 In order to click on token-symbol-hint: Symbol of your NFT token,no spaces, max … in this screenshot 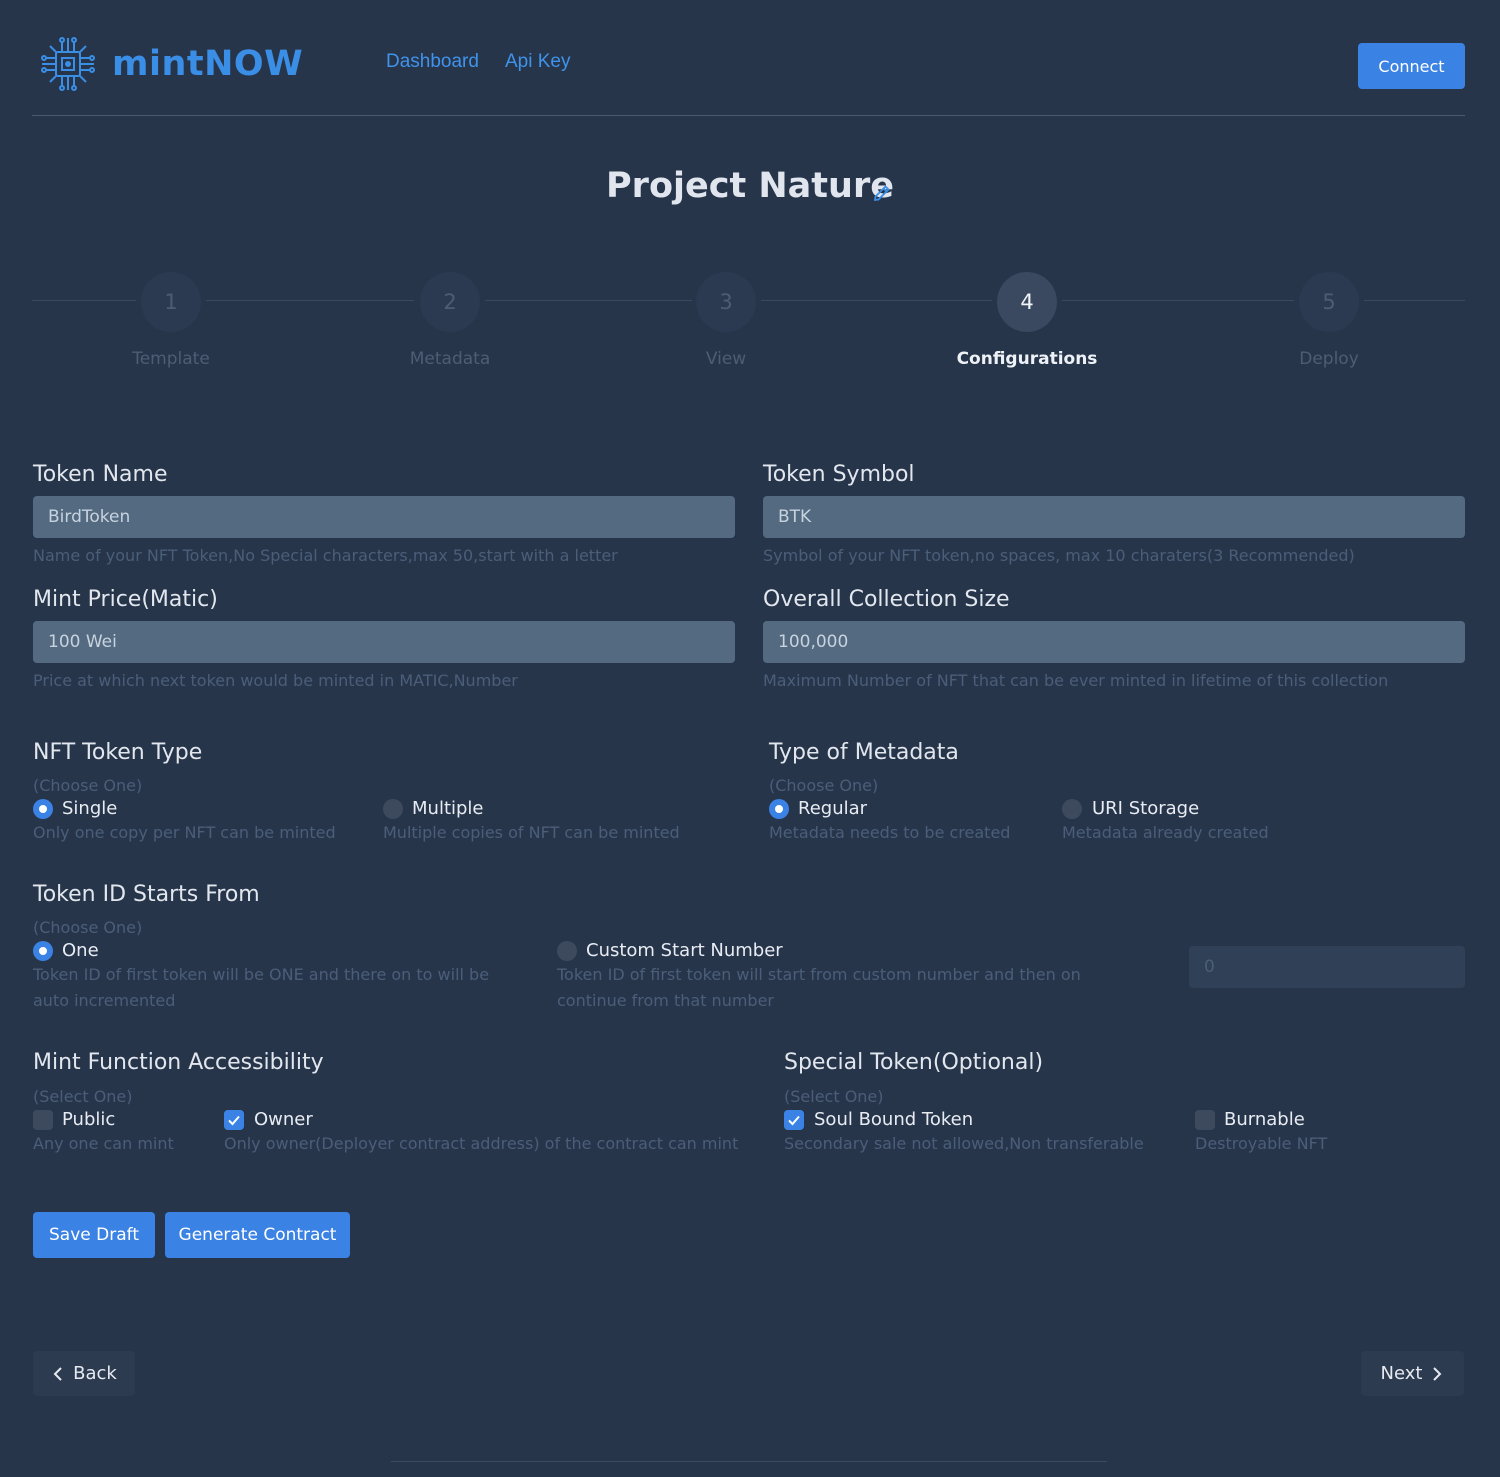, I will do `click(1059, 555)`.